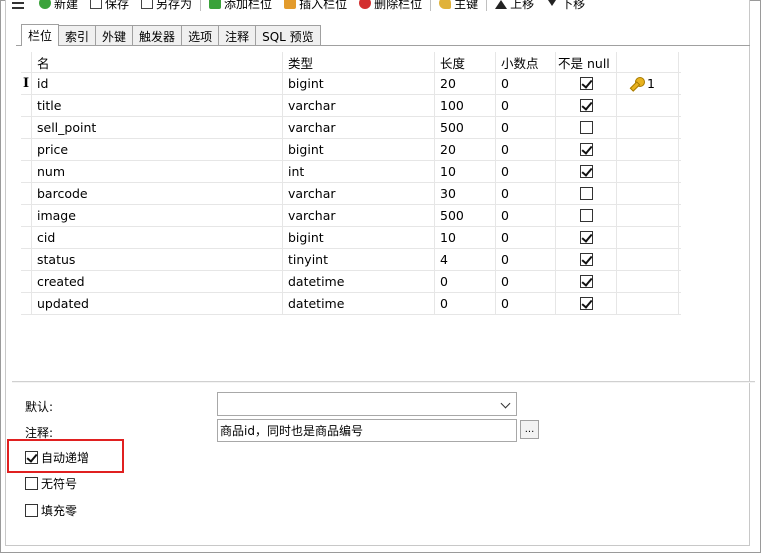  What do you see at coordinates (51, 483) in the screenshot?
I see `unsigned-option: 无符号` at bounding box center [51, 483].